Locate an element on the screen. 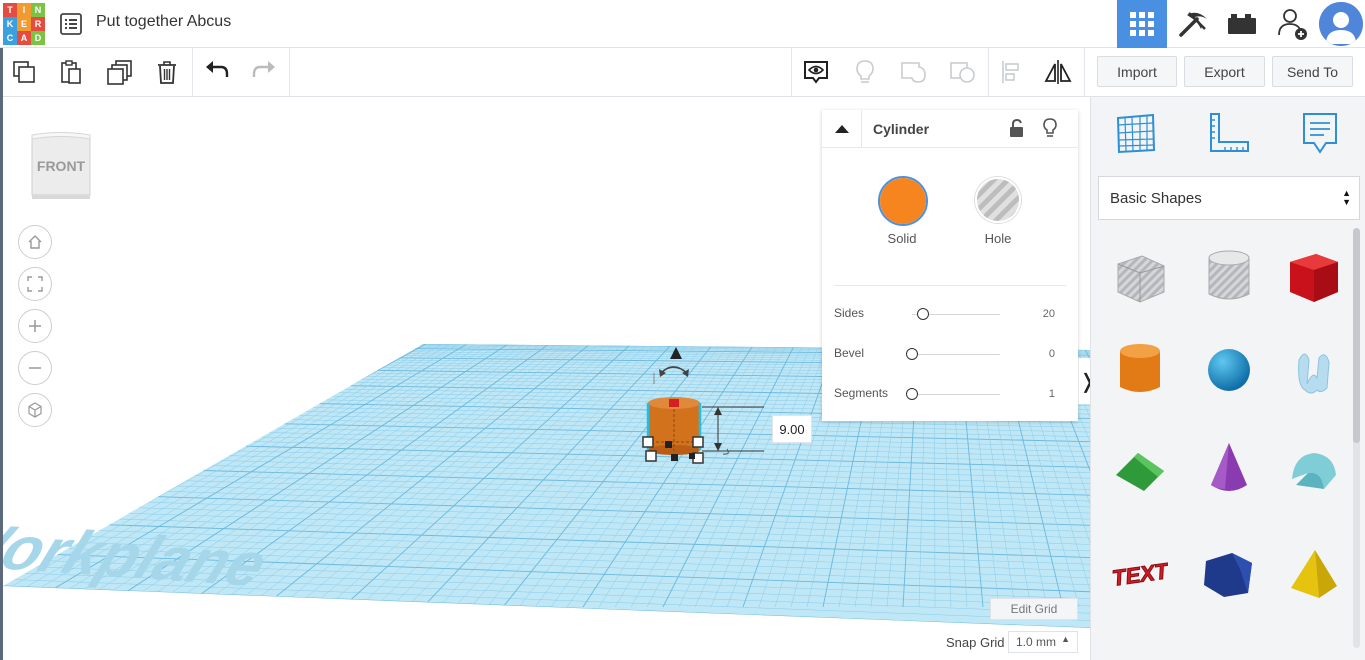  height-value-input: 9.00 is located at coordinates (792, 429).